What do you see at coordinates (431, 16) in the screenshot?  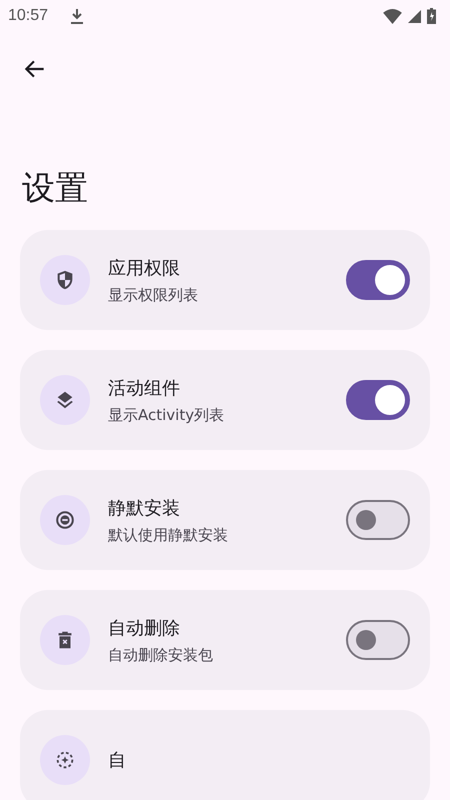 I see `battery-icon` at bounding box center [431, 16].